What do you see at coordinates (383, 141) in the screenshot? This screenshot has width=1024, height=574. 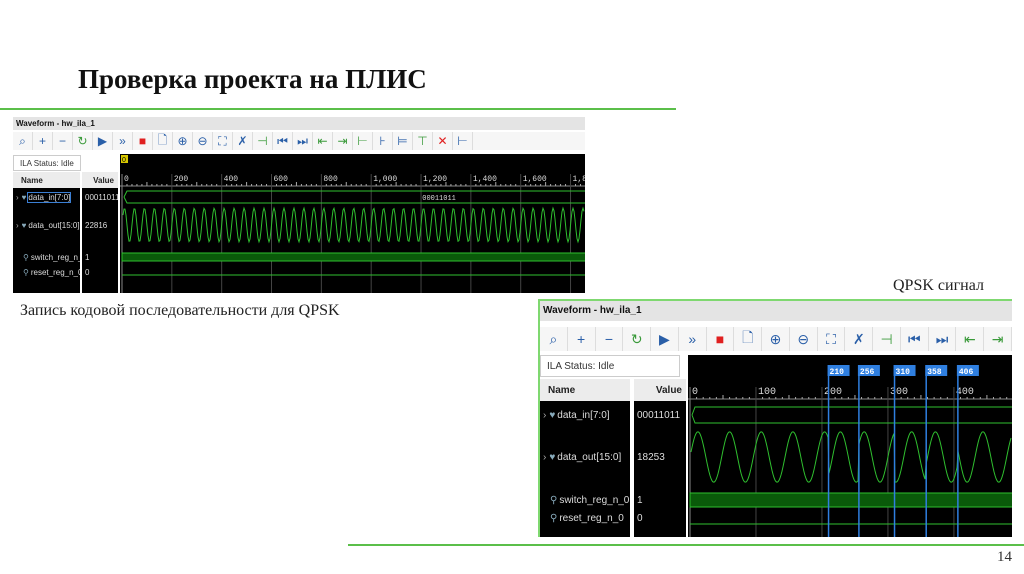 I see `snap-icon: ⊦` at bounding box center [383, 141].